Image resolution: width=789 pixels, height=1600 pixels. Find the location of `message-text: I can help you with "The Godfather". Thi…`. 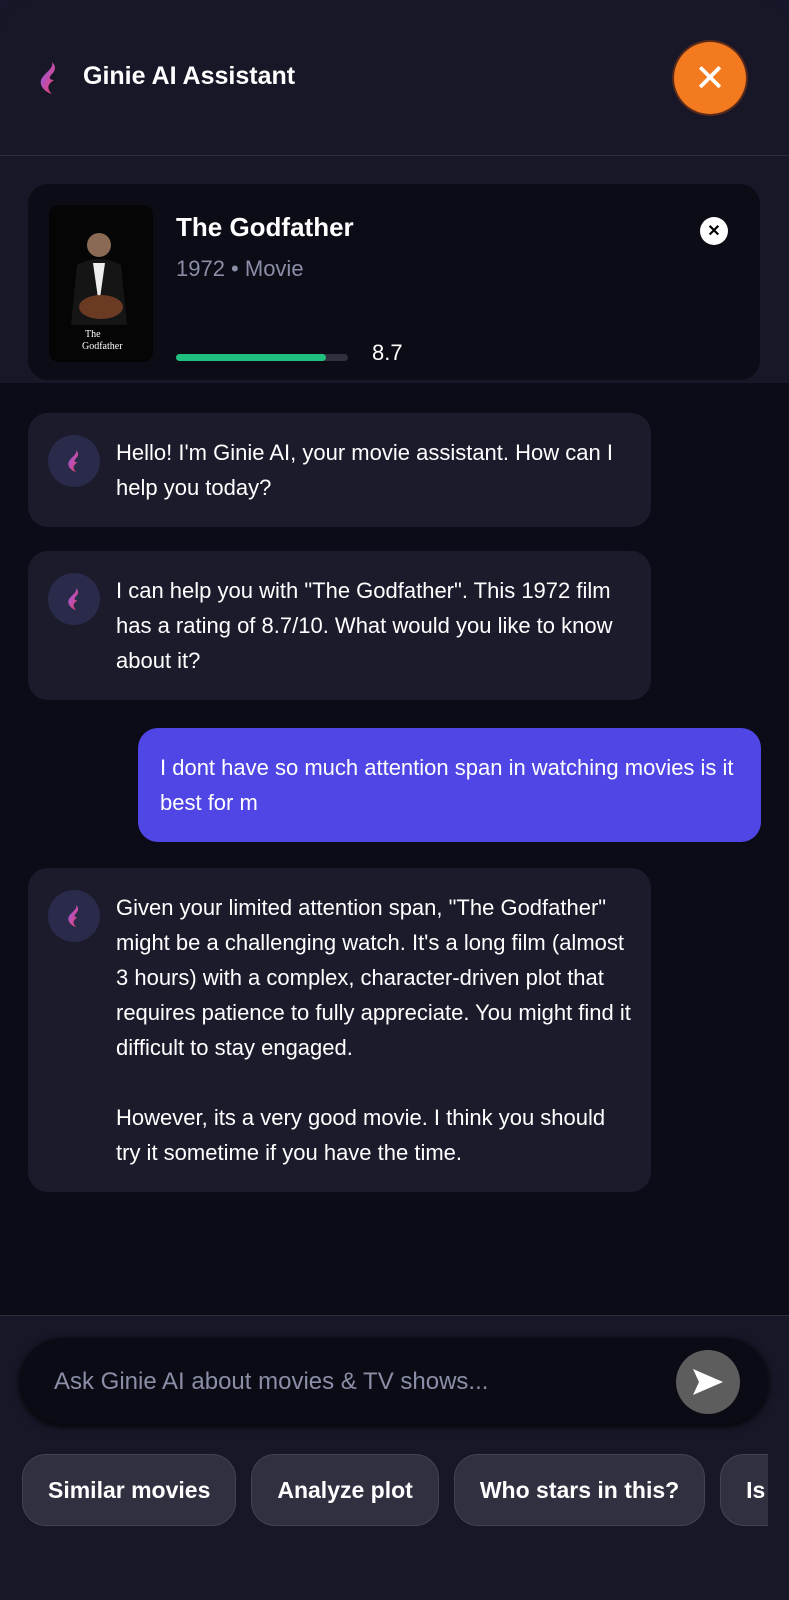

message-text: I can help you with "The Godfather". Thi… is located at coordinates (364, 625).